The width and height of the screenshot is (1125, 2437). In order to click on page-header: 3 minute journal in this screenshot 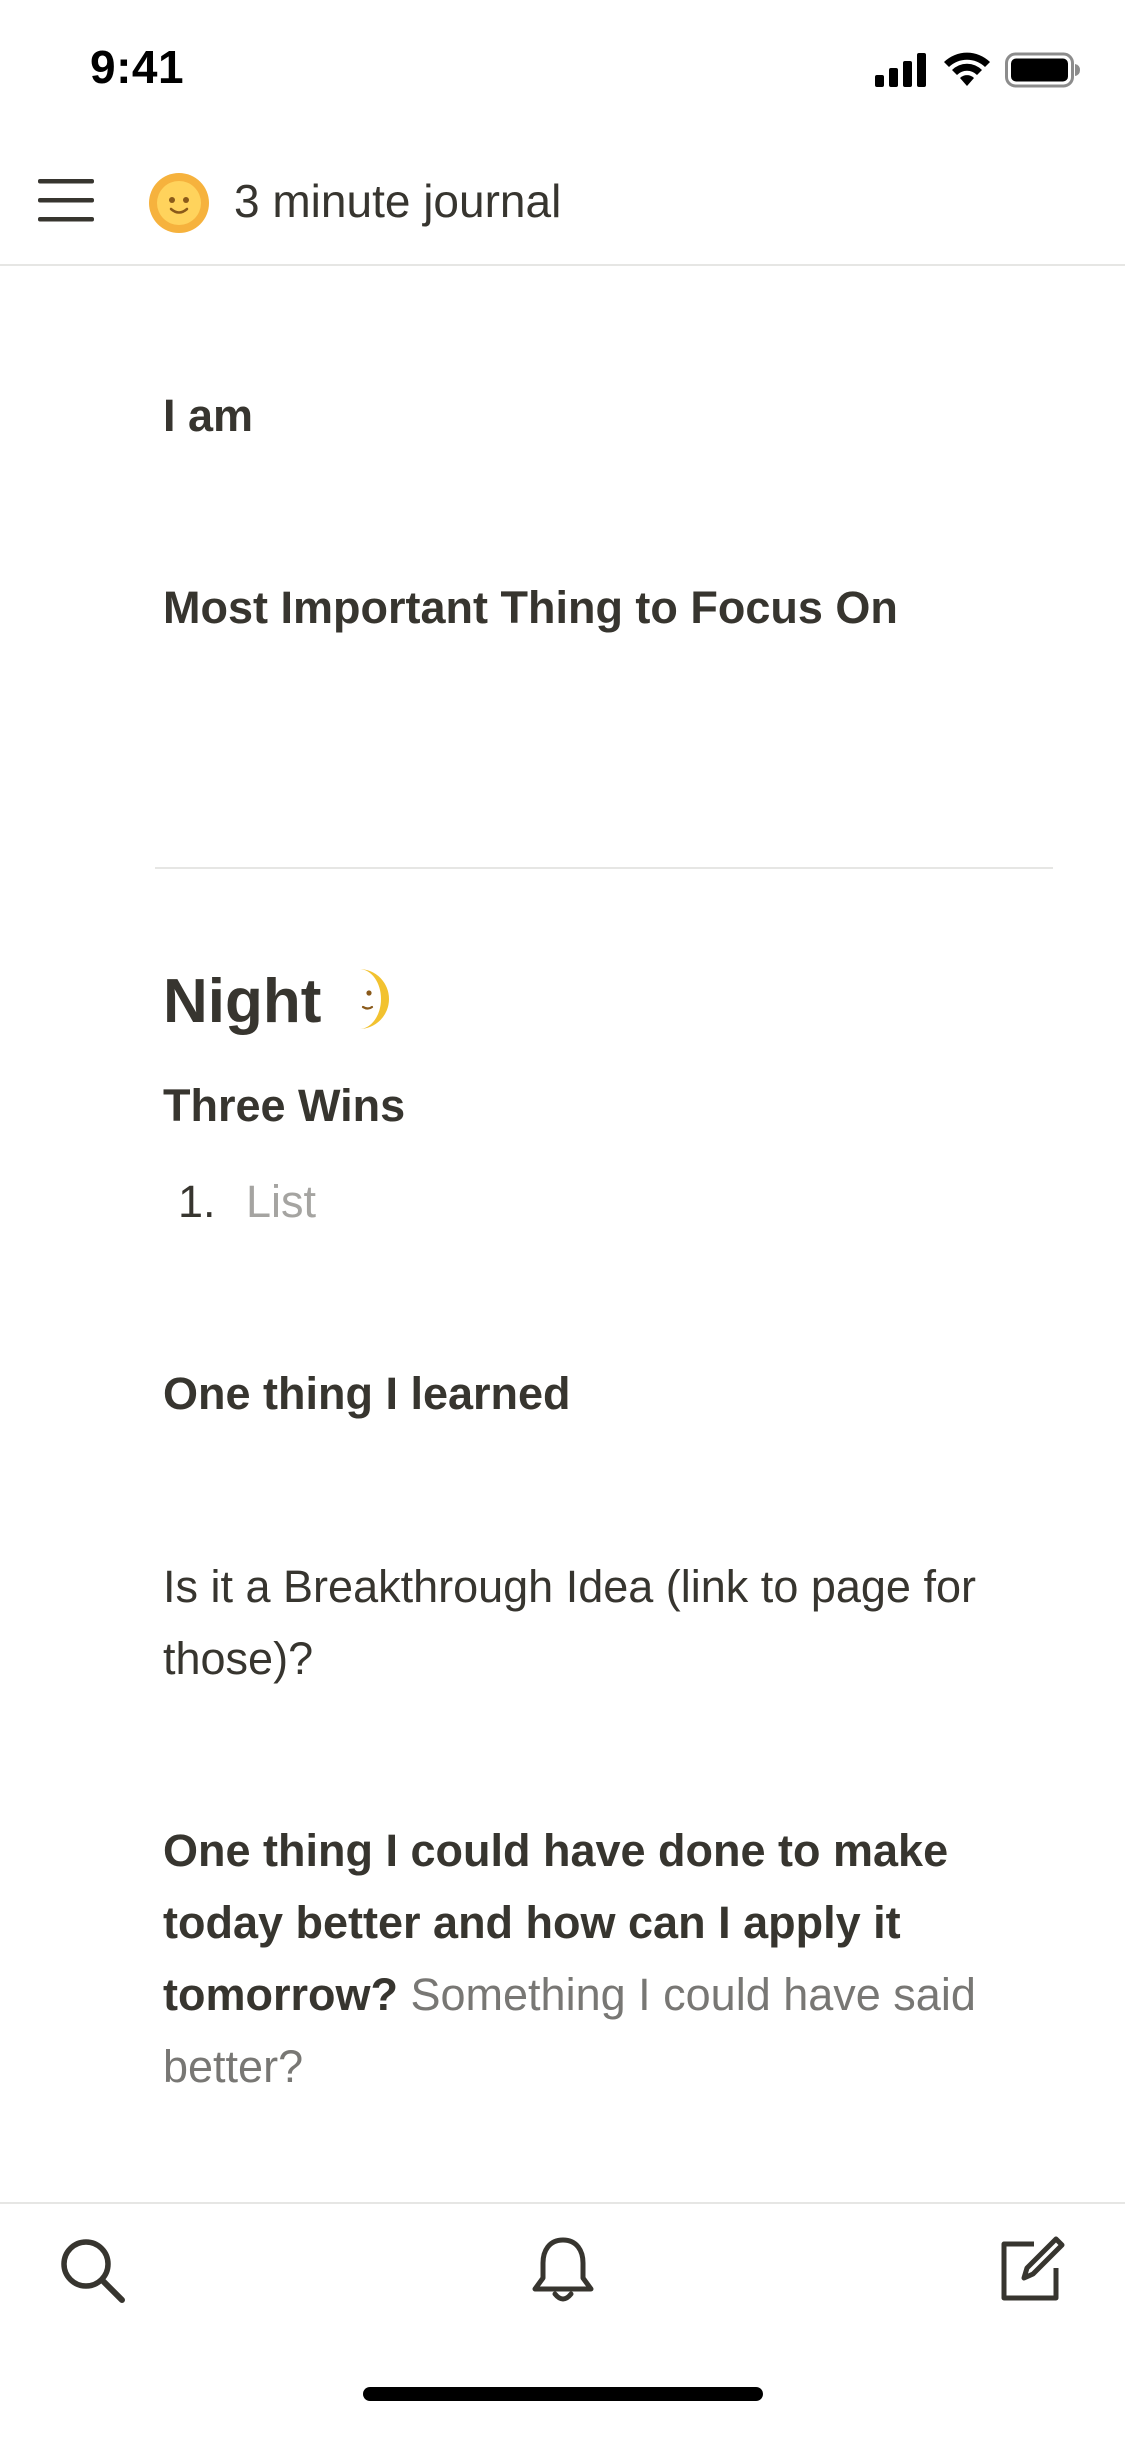, I will do `click(562, 203)`.